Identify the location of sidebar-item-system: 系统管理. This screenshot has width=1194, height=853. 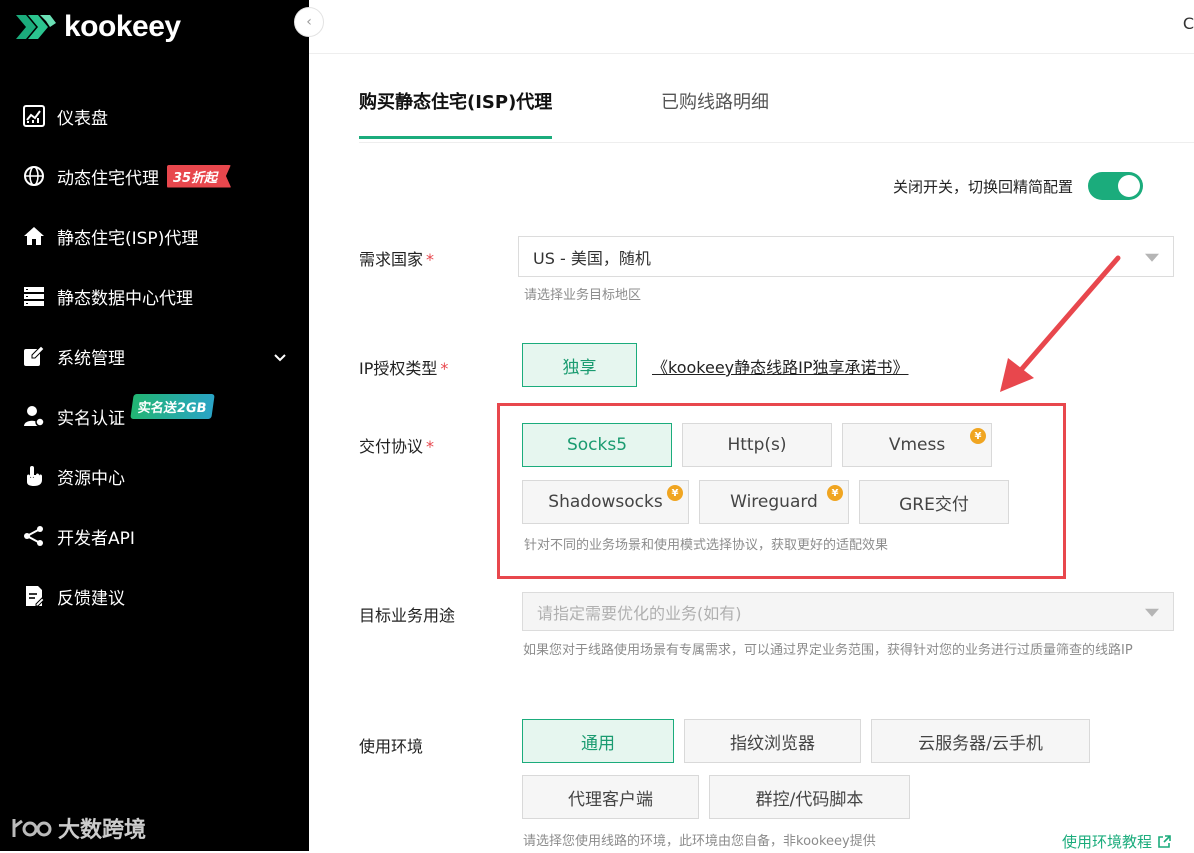
(154, 356).